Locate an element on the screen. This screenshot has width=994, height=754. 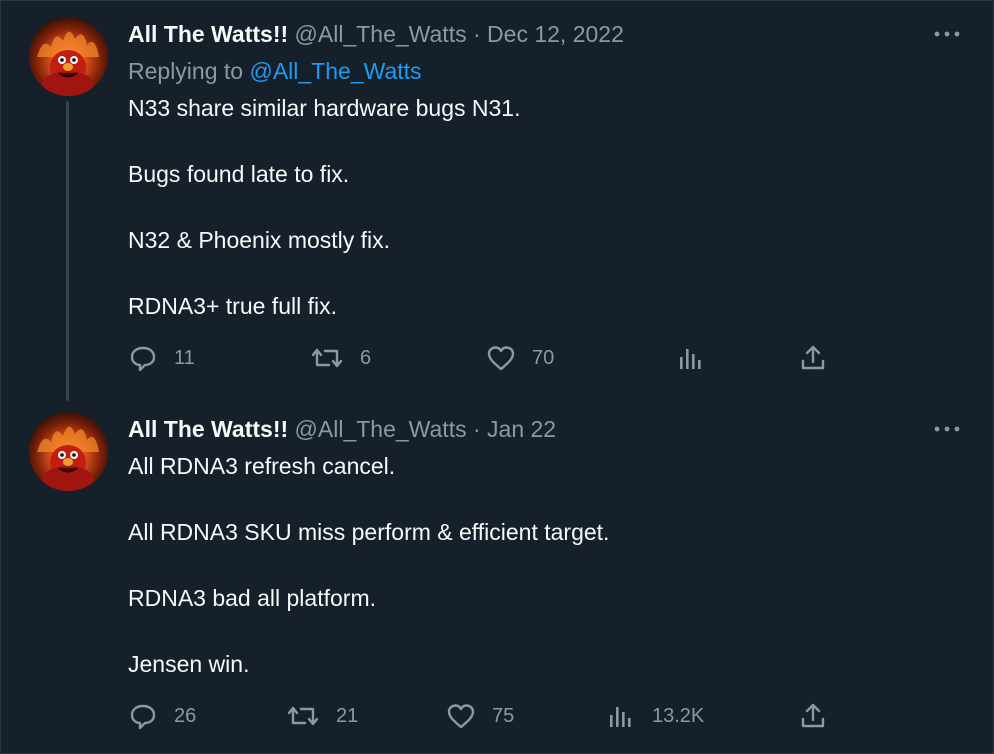
views-button: 13.2K is located at coordinates (655, 716).